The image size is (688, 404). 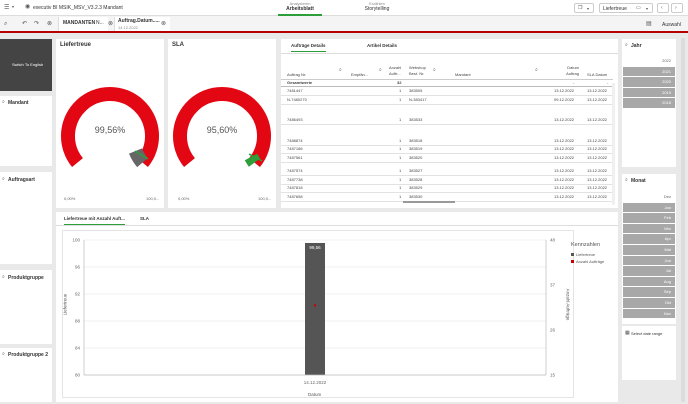 I want to click on month-item: Nov, so click(x=649, y=313).